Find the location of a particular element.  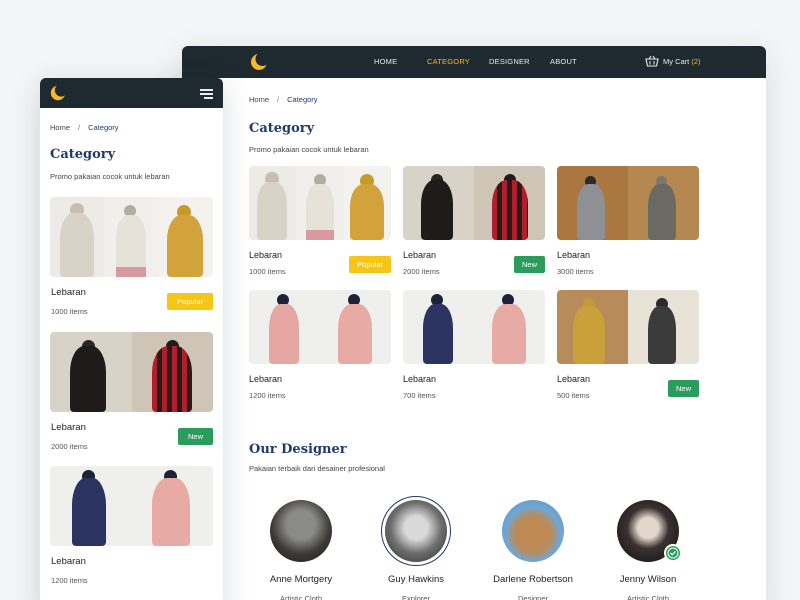

category-card: Lebaran 700 items is located at coordinates (474, 345).